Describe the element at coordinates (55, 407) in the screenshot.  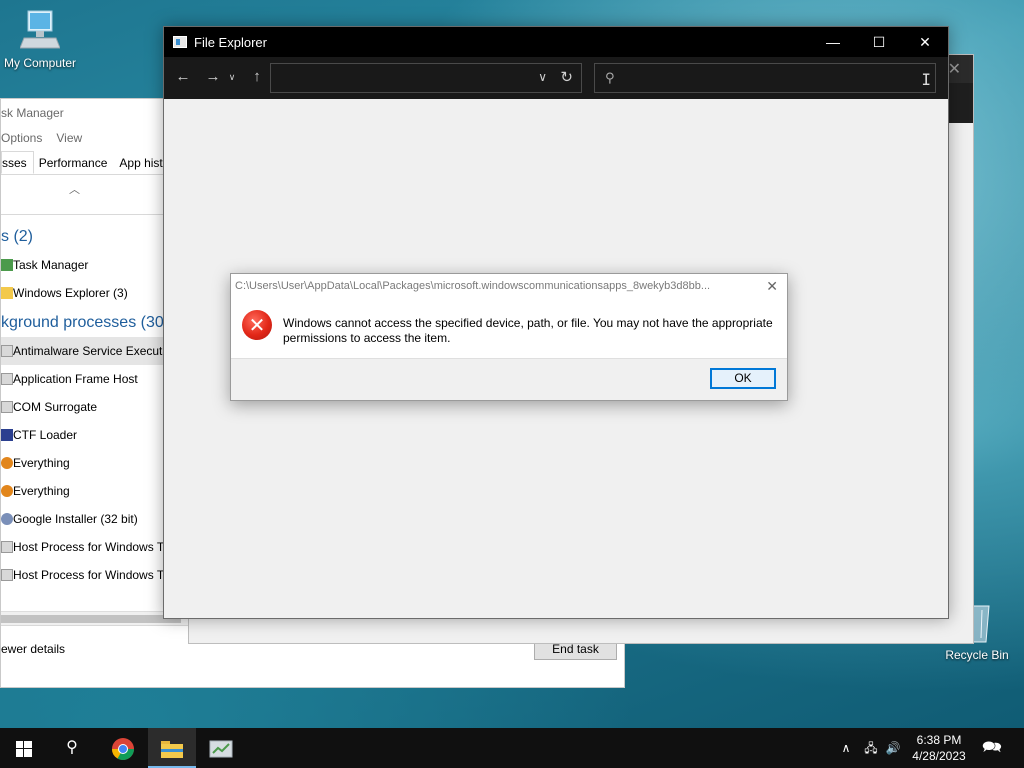
I see `process-name: COM Surrogate` at that location.